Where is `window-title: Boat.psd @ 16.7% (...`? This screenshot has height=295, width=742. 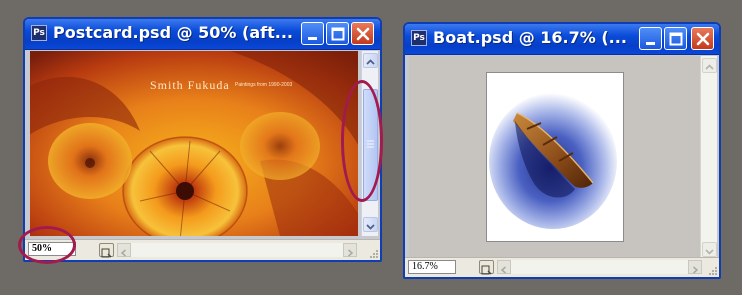 window-title: Boat.psd @ 16.7% (... is located at coordinates (530, 37).